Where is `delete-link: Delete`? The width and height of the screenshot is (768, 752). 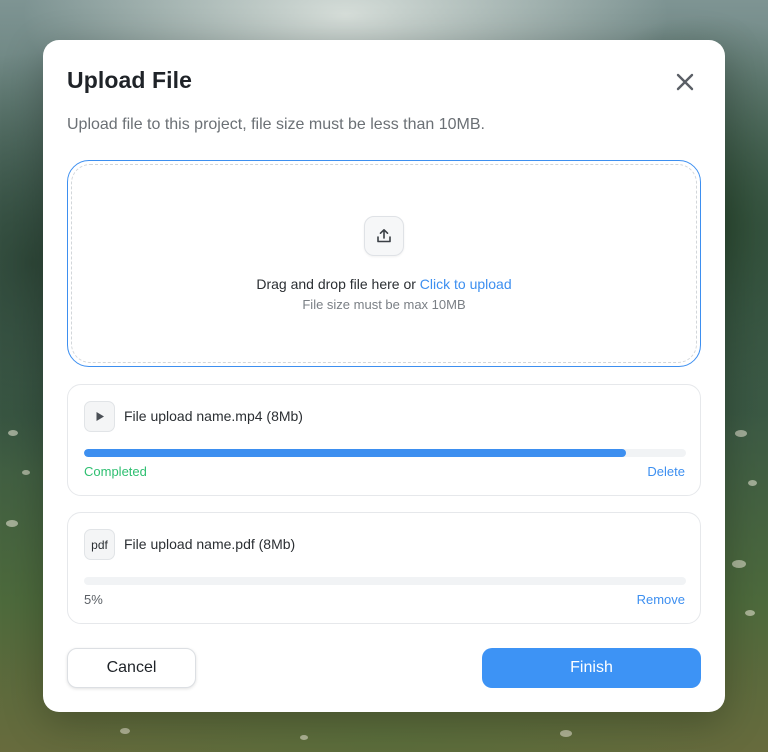
delete-link: Delete is located at coordinates (666, 471).